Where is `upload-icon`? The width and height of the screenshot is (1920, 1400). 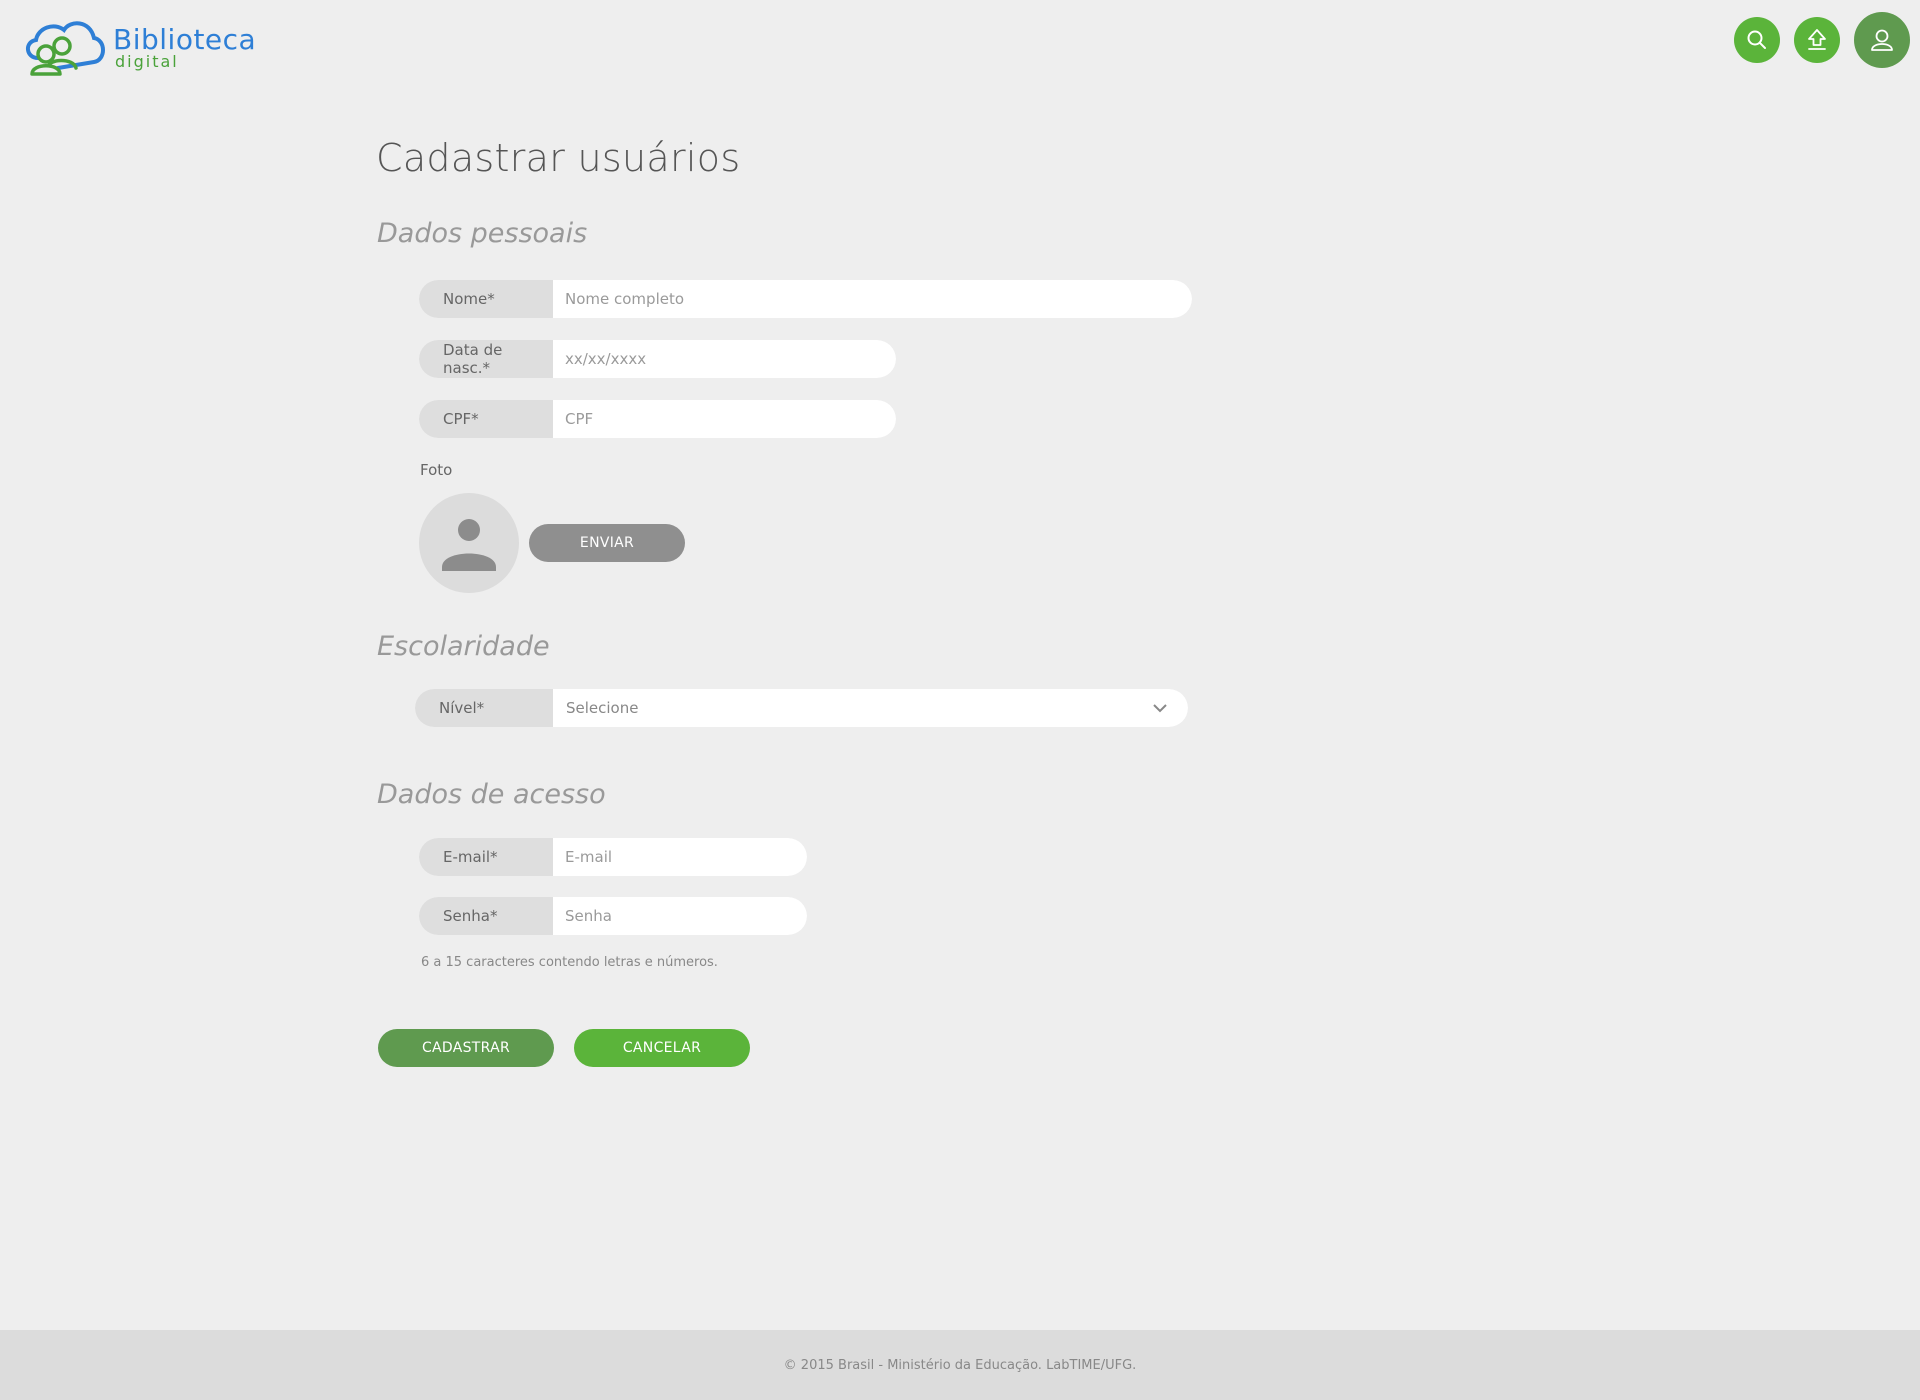 upload-icon is located at coordinates (1817, 39).